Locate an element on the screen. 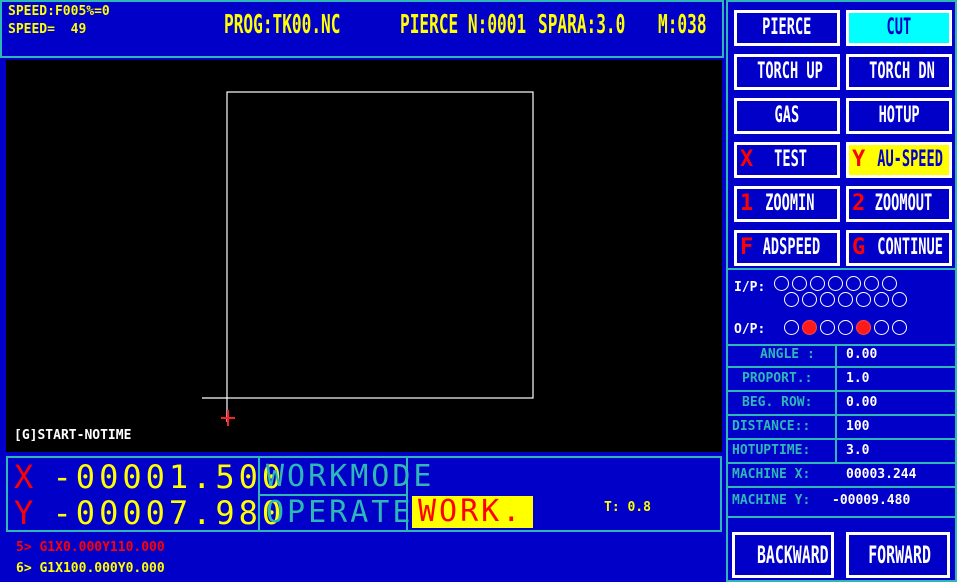 The height and width of the screenshot is (582, 957). param-distance: DISTANCE:: 100 is located at coordinates (841, 428).